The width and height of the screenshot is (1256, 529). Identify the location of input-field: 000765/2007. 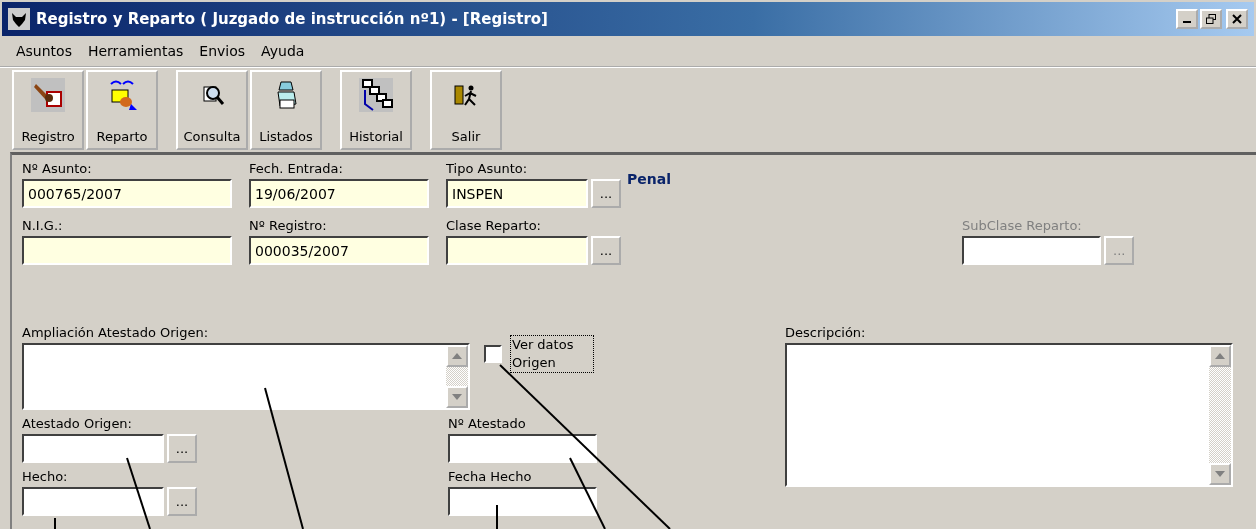
(127, 193).